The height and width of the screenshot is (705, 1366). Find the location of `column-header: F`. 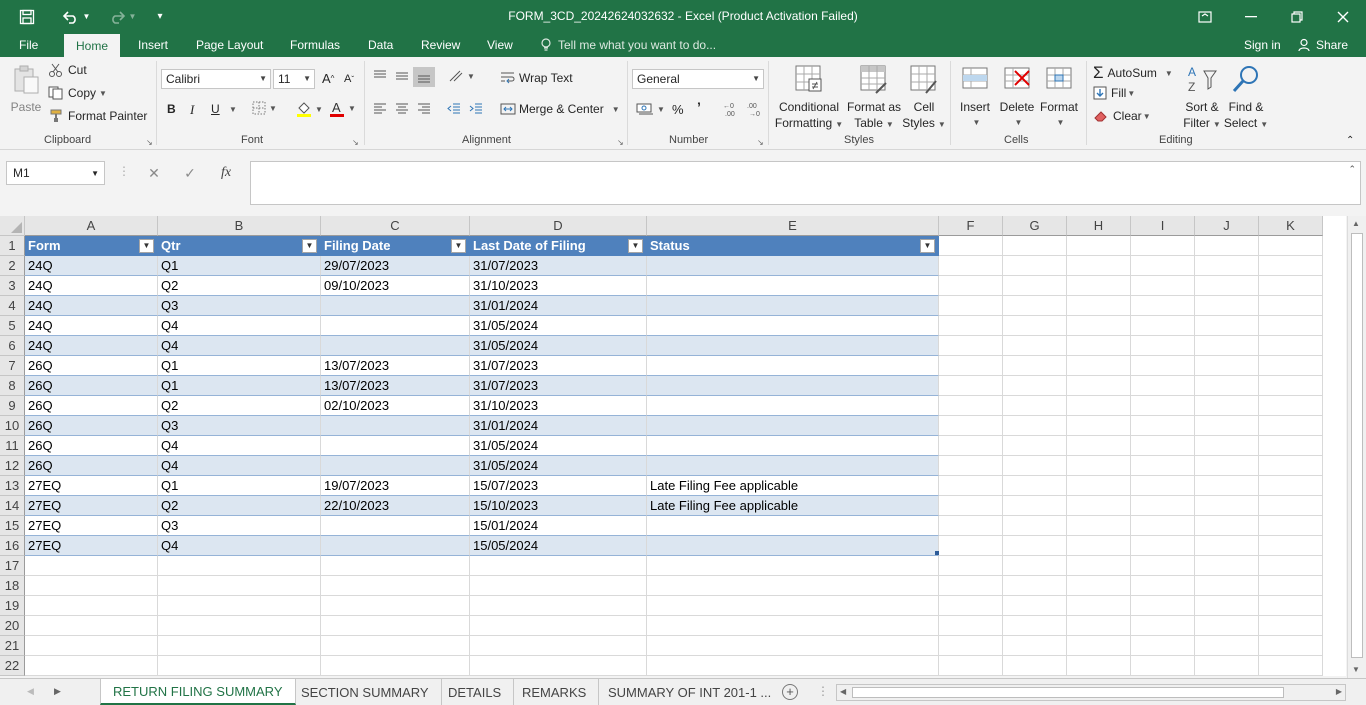

column-header: F is located at coordinates (971, 226).